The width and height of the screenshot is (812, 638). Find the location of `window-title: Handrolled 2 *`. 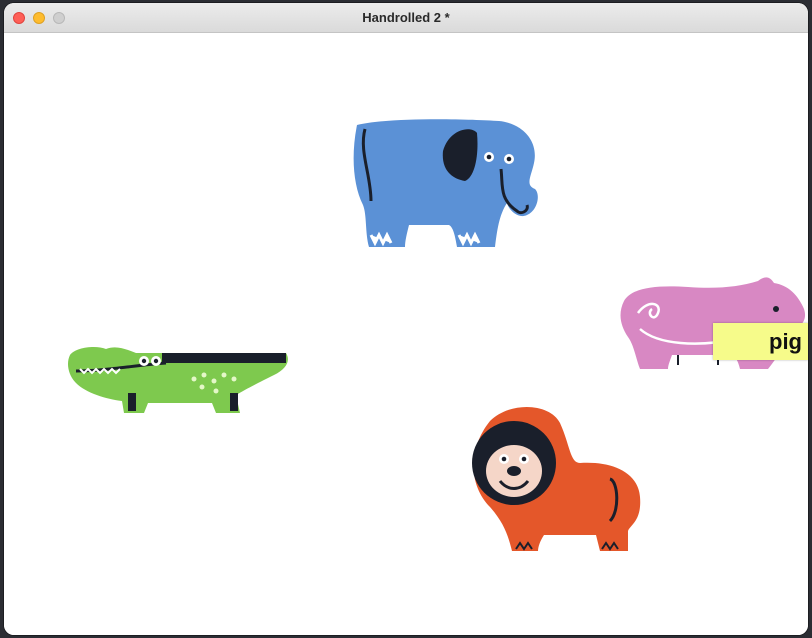

window-title: Handrolled 2 * is located at coordinates (406, 17).